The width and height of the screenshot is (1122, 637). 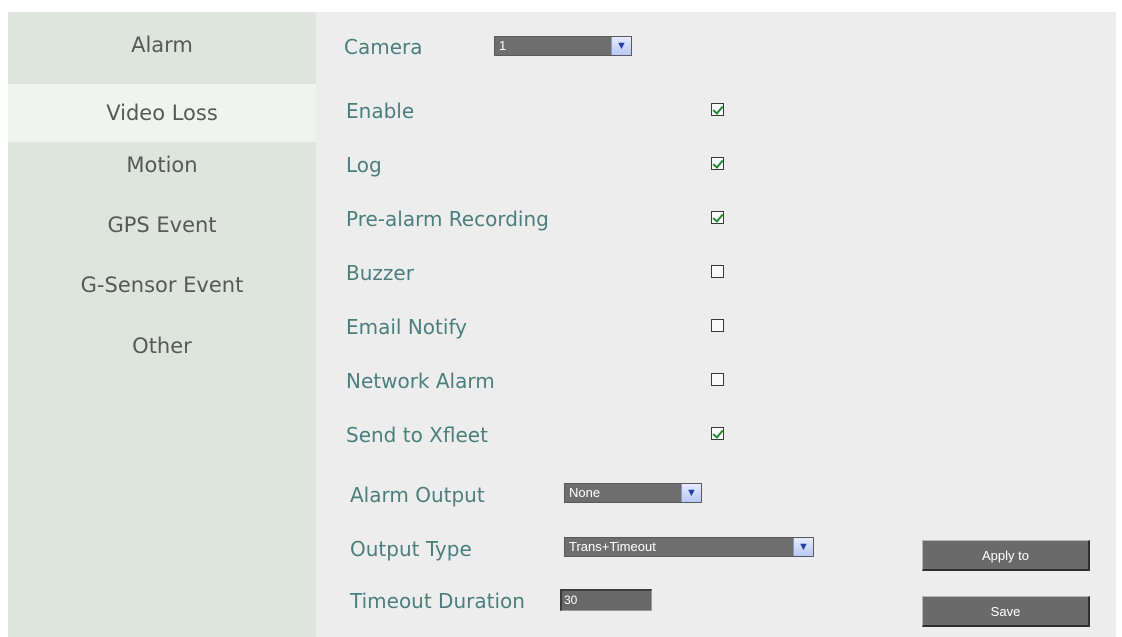 What do you see at coordinates (717, 271) in the screenshot?
I see `buzzer-checkbox` at bounding box center [717, 271].